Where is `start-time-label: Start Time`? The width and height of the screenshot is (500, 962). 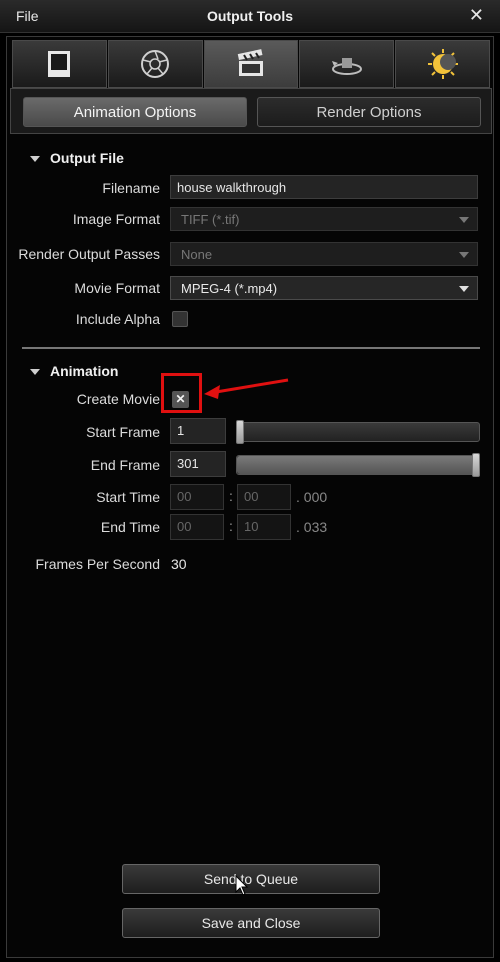
start-time-label: Start Time is located at coordinates (128, 497).